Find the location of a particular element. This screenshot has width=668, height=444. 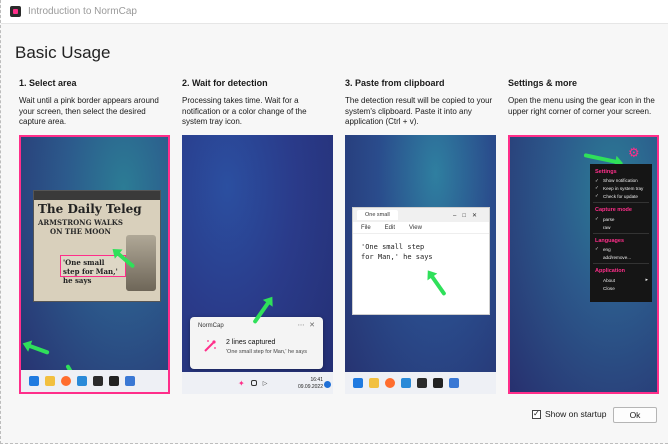

magic-wand-icon is located at coordinates (210, 346).